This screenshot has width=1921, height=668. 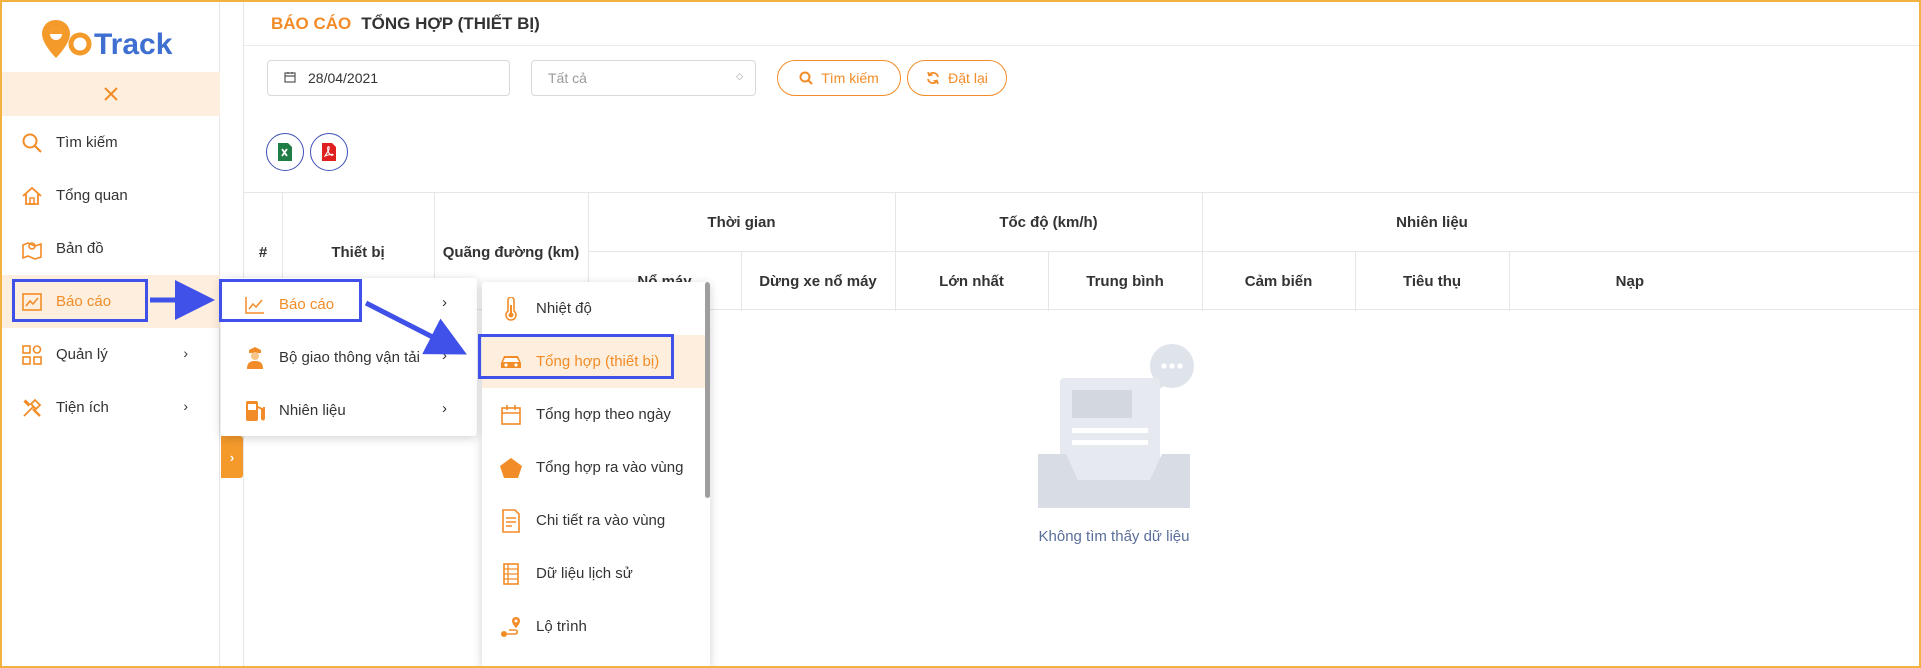 I want to click on highlight-sidebar-reports, so click(x=80, y=300).